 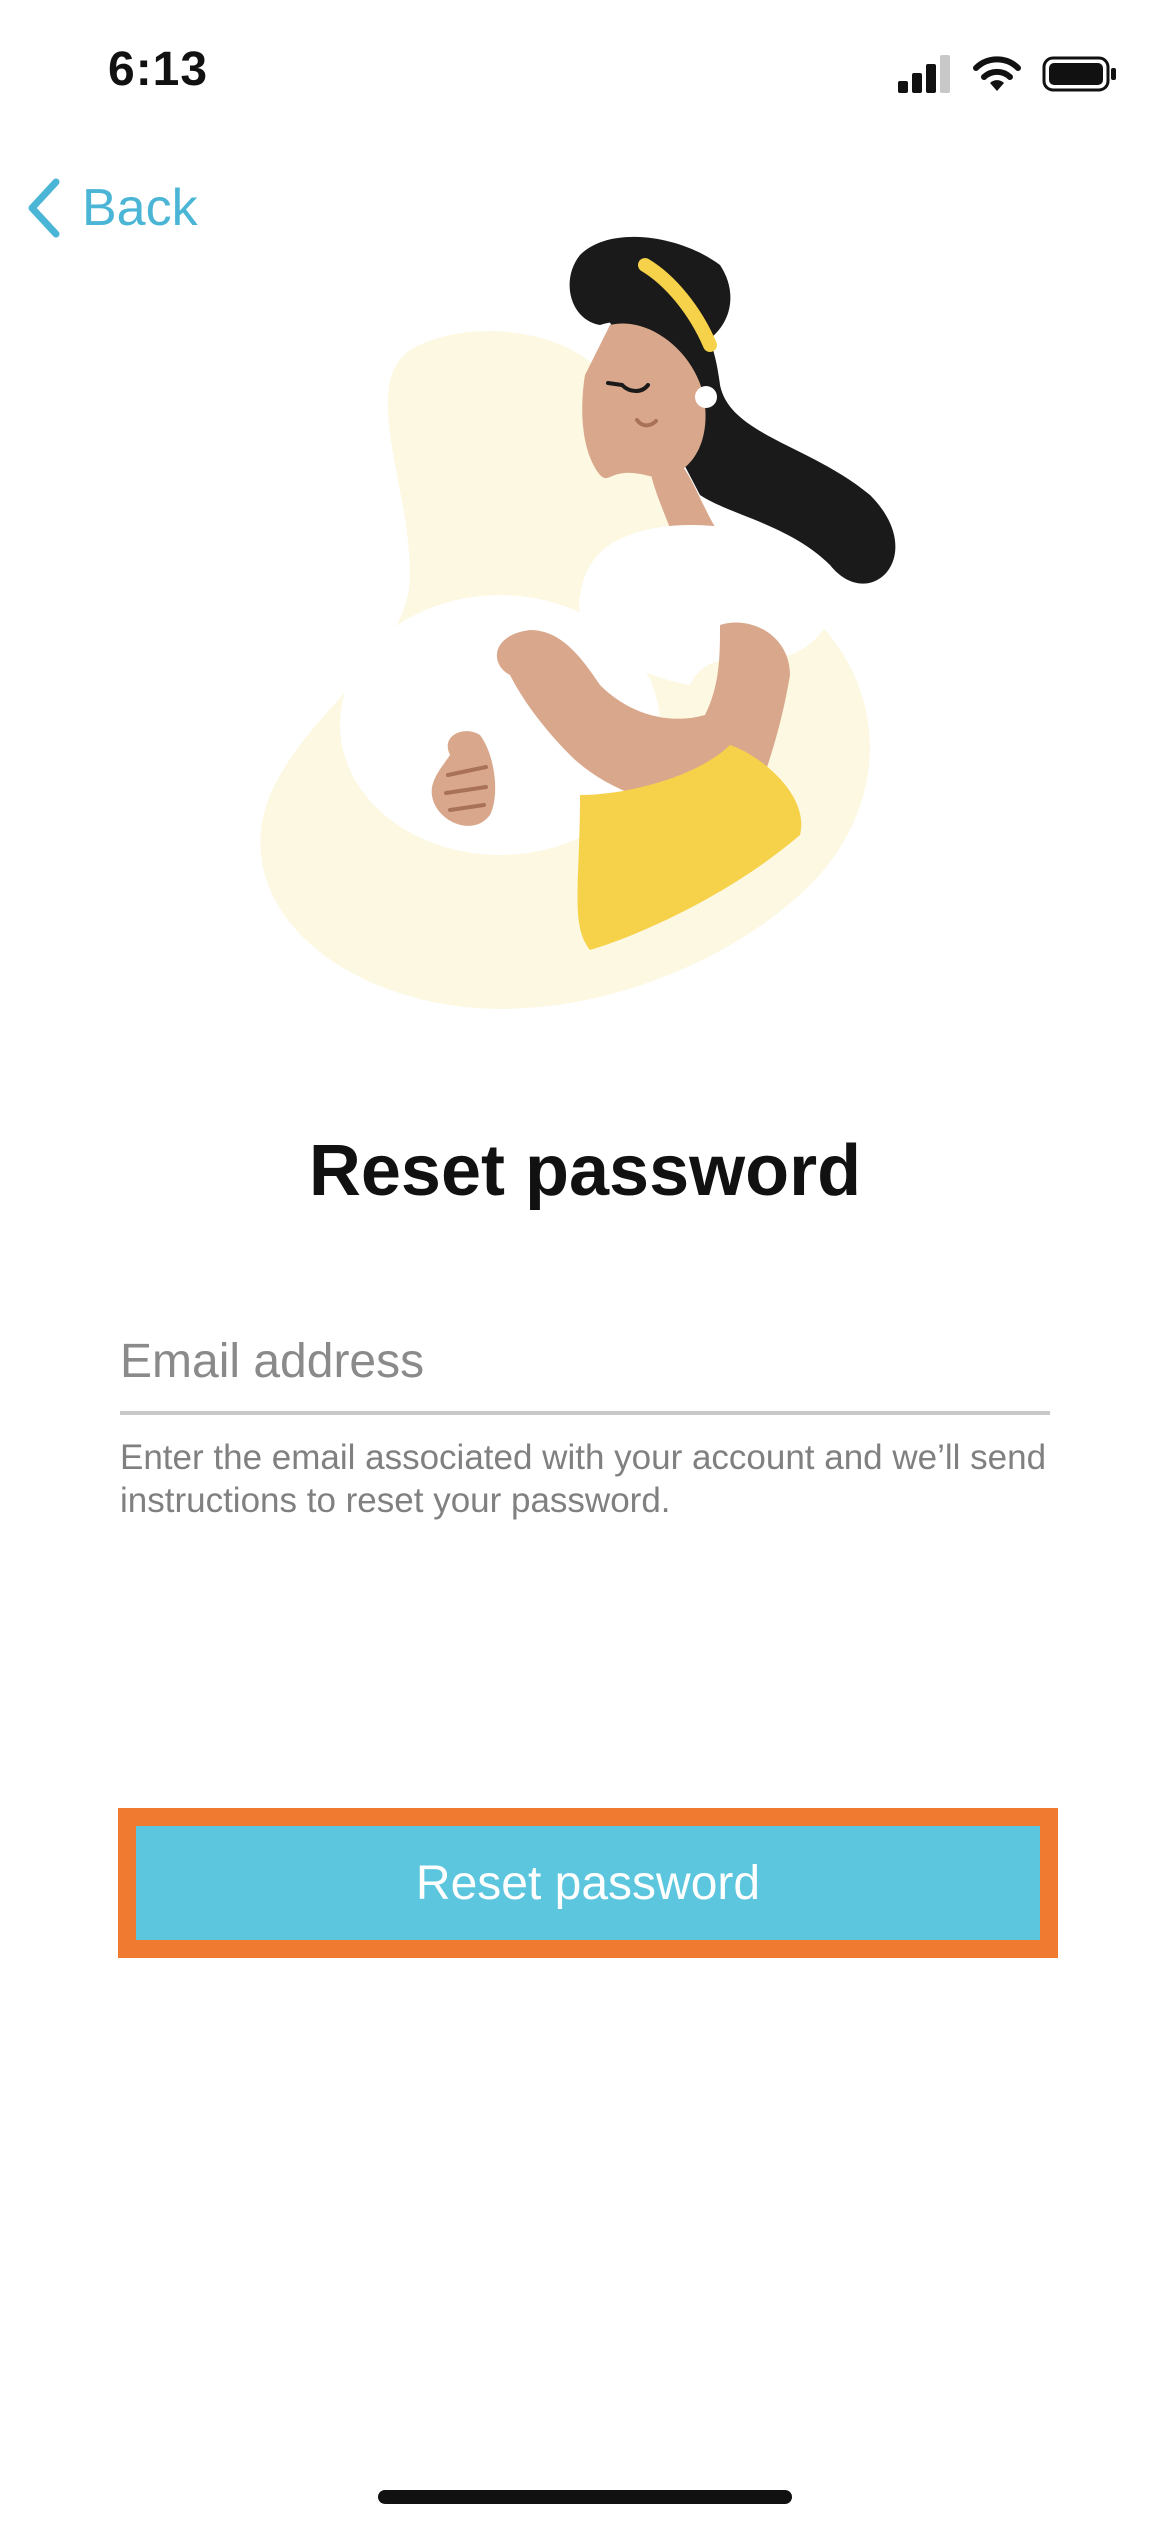 I want to click on reset-button-highlight: Reset password, so click(x=588, y=1883).